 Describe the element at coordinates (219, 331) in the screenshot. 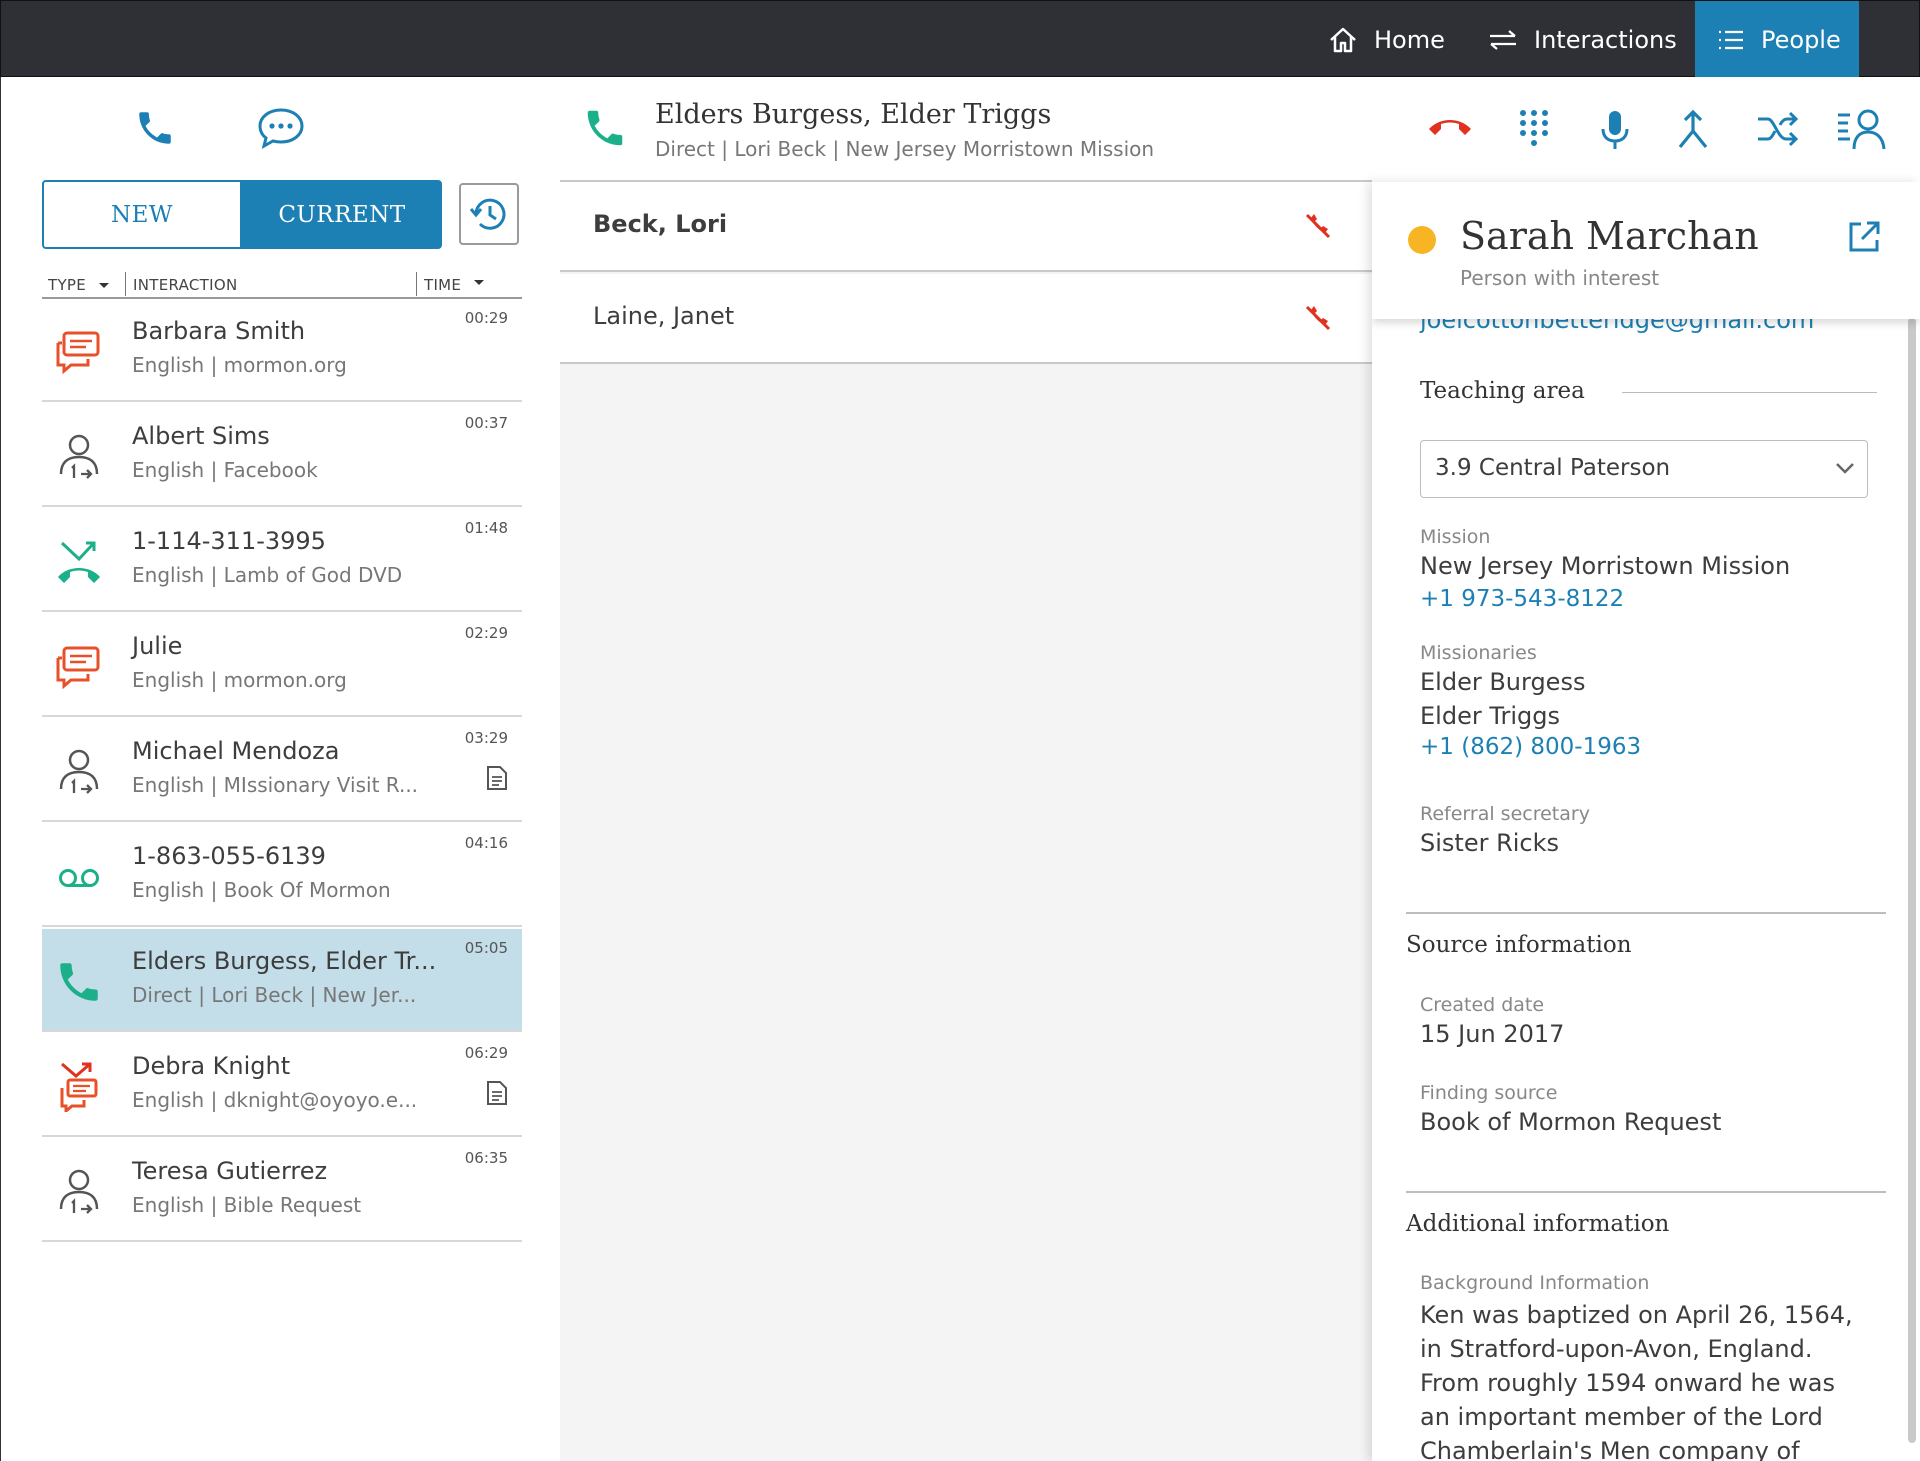

I see `interaction-name: Barbara Smith` at that location.